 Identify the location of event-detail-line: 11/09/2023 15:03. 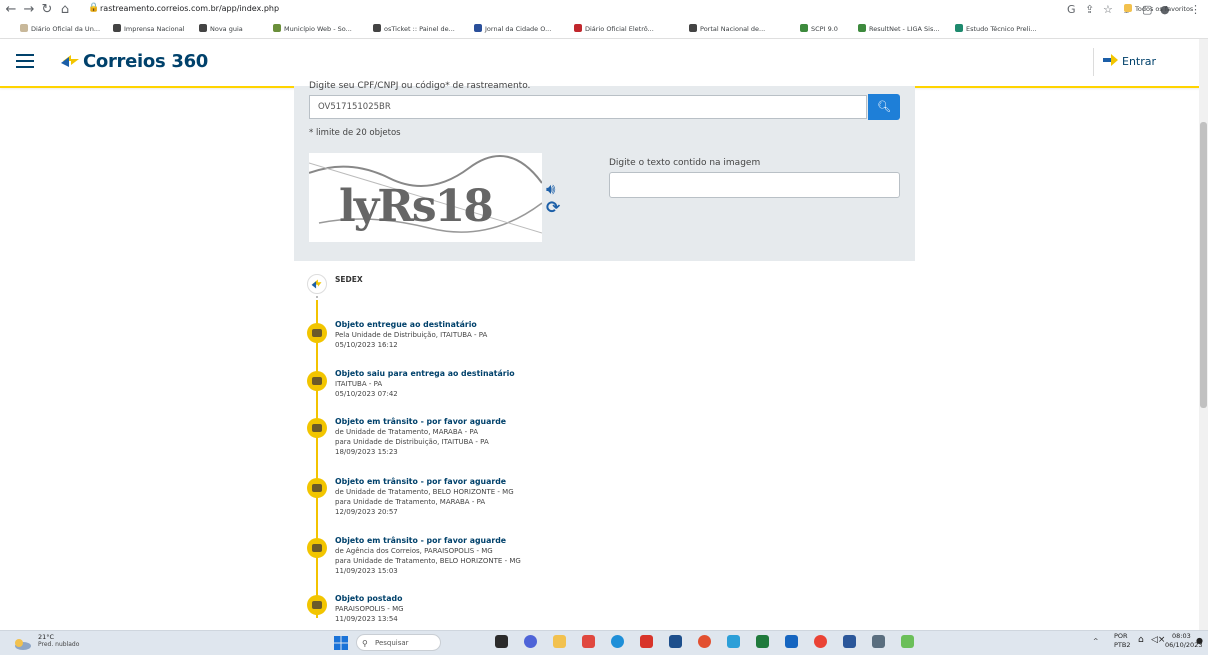
(366, 571).